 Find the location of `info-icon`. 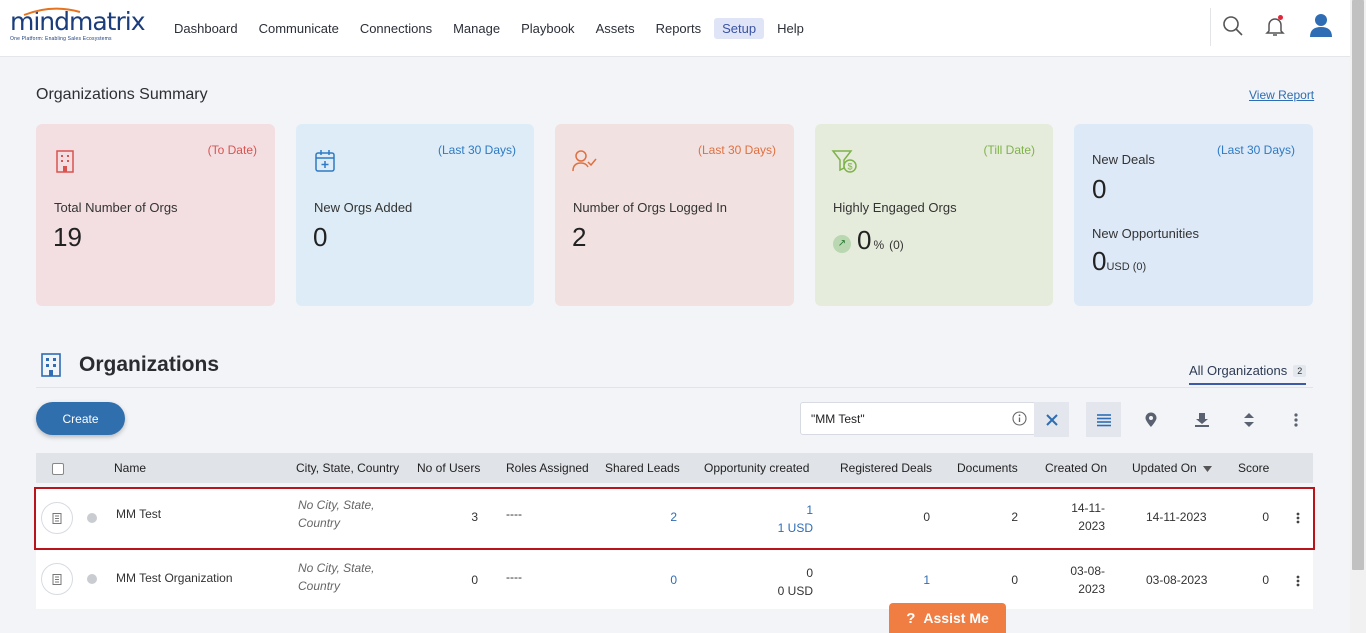

info-icon is located at coordinates (1019, 418).